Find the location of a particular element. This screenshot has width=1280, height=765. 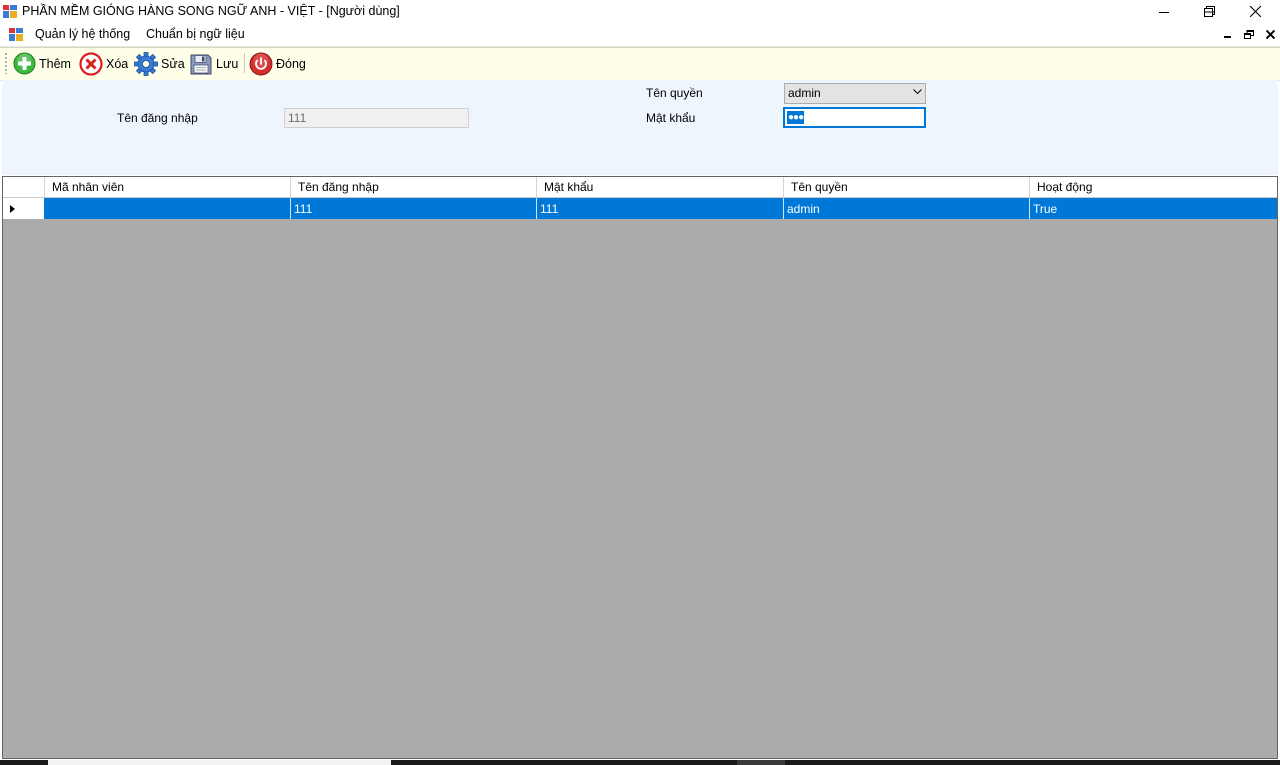

cell-mat-khau: 111 is located at coordinates (660, 208).